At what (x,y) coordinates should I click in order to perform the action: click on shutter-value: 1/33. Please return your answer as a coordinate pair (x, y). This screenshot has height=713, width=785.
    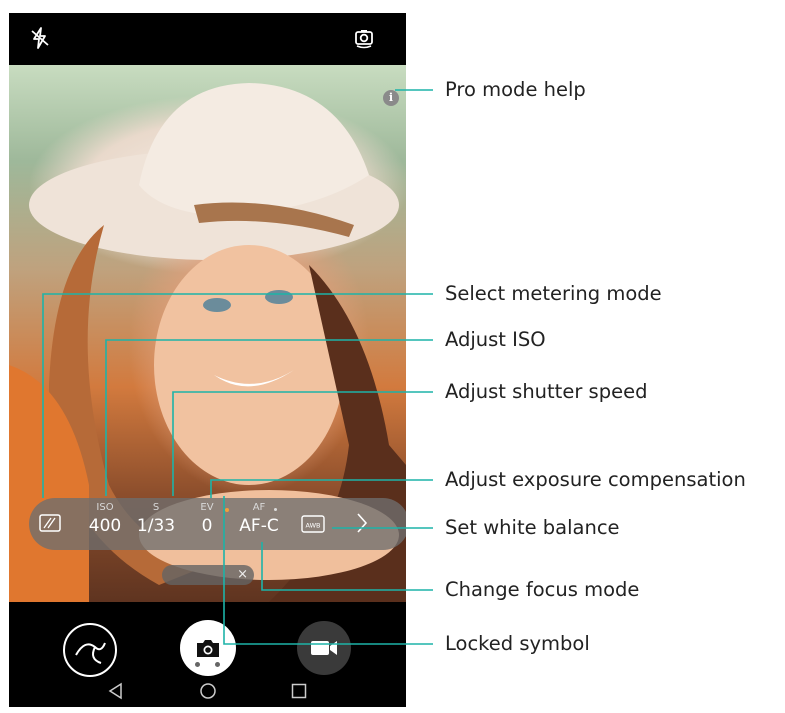
    Looking at the image, I should click on (156, 526).